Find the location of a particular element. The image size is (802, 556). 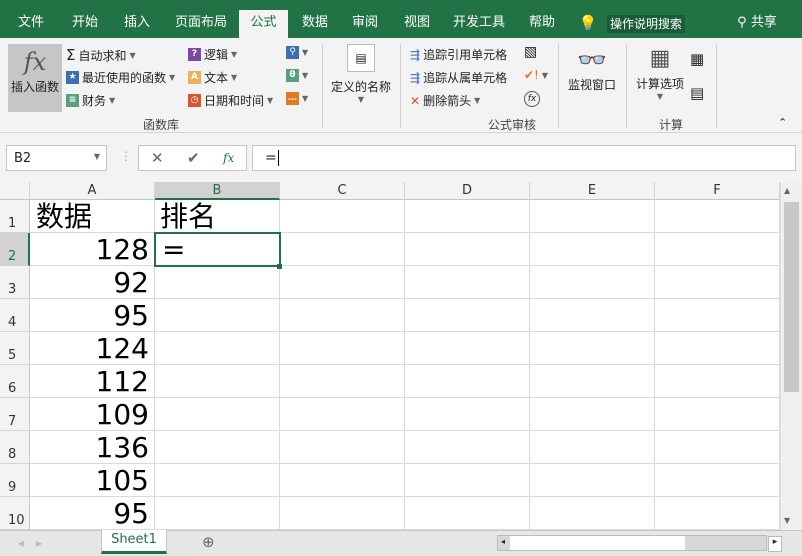

name-box: B2 ▼ is located at coordinates (56, 158).